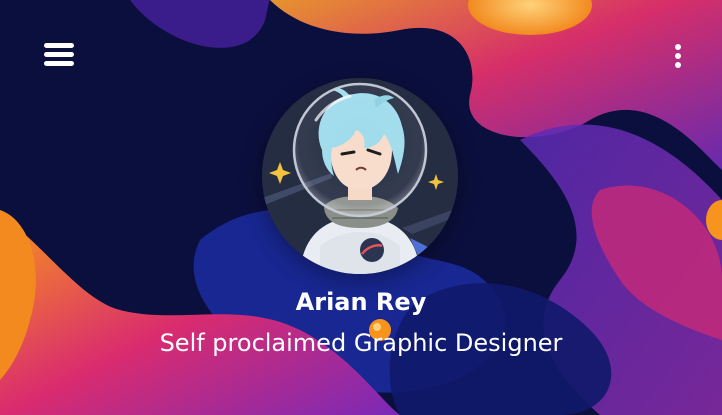 The width and height of the screenshot is (722, 415). I want to click on menu-button, so click(59, 55).